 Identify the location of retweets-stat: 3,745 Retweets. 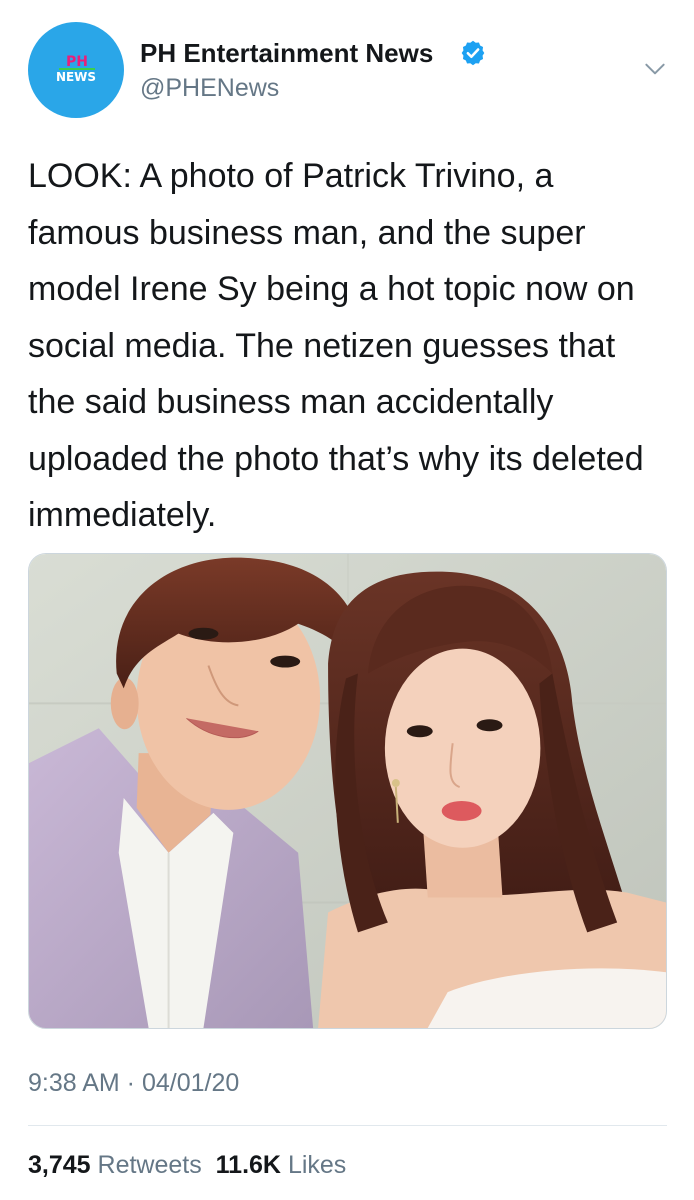
(115, 1165).